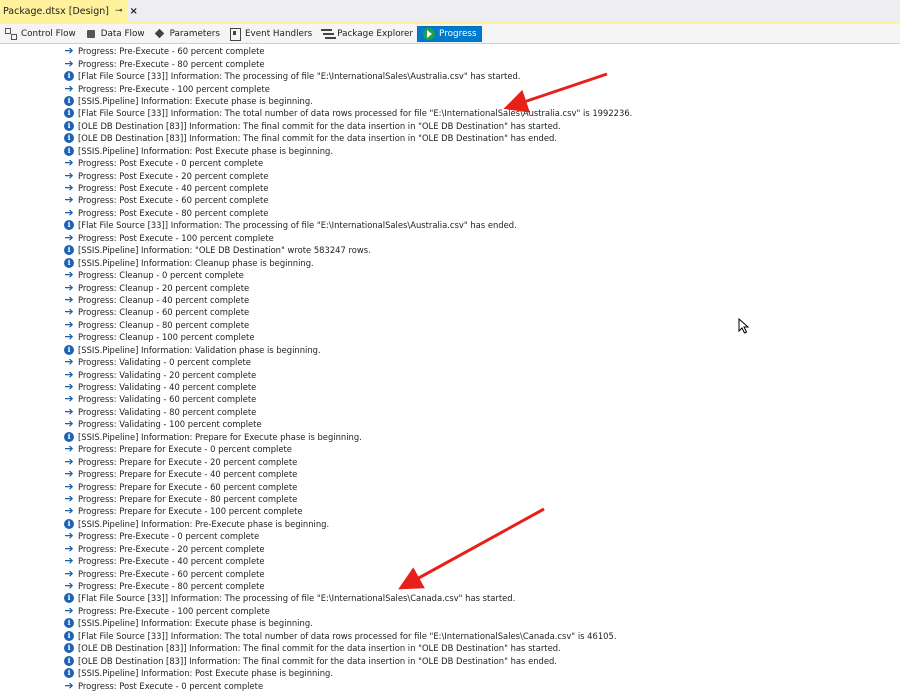 Image resolution: width=900 pixels, height=695 pixels. I want to click on log-row-progress: ➔ Progress: Cleanup - 40 percent complete, so click(478, 300).